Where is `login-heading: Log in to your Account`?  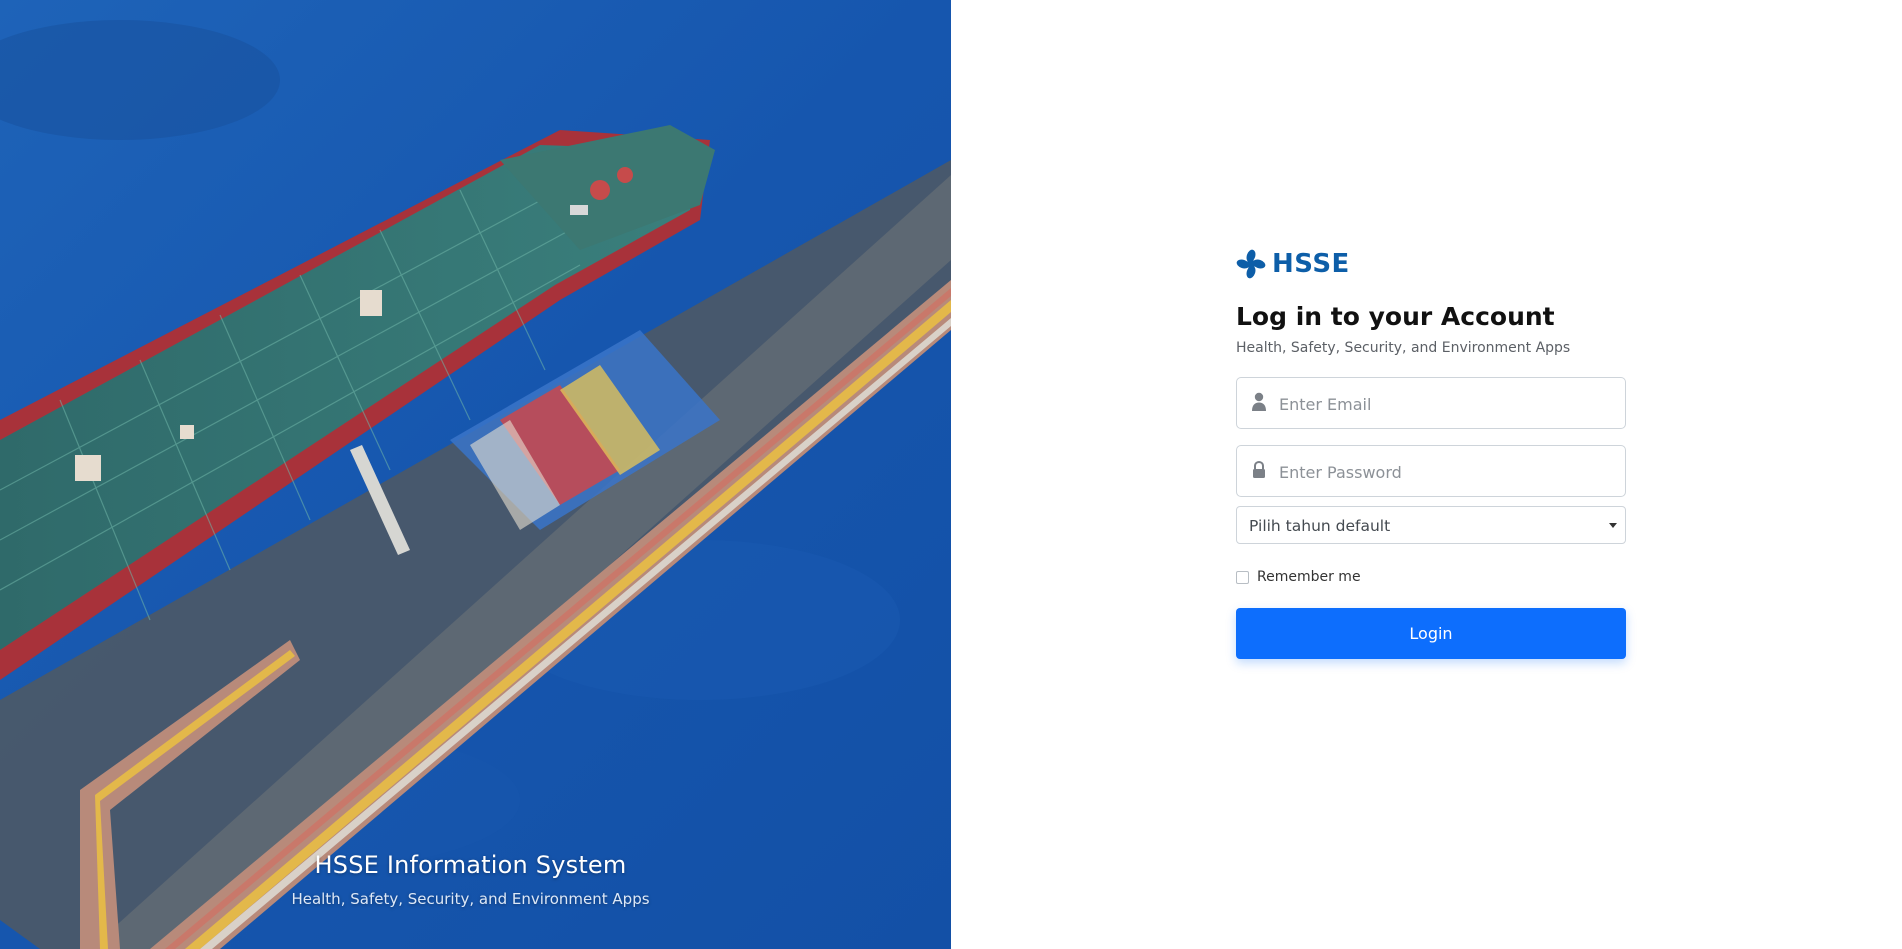
login-heading: Log in to your Account is located at coordinates (1395, 316).